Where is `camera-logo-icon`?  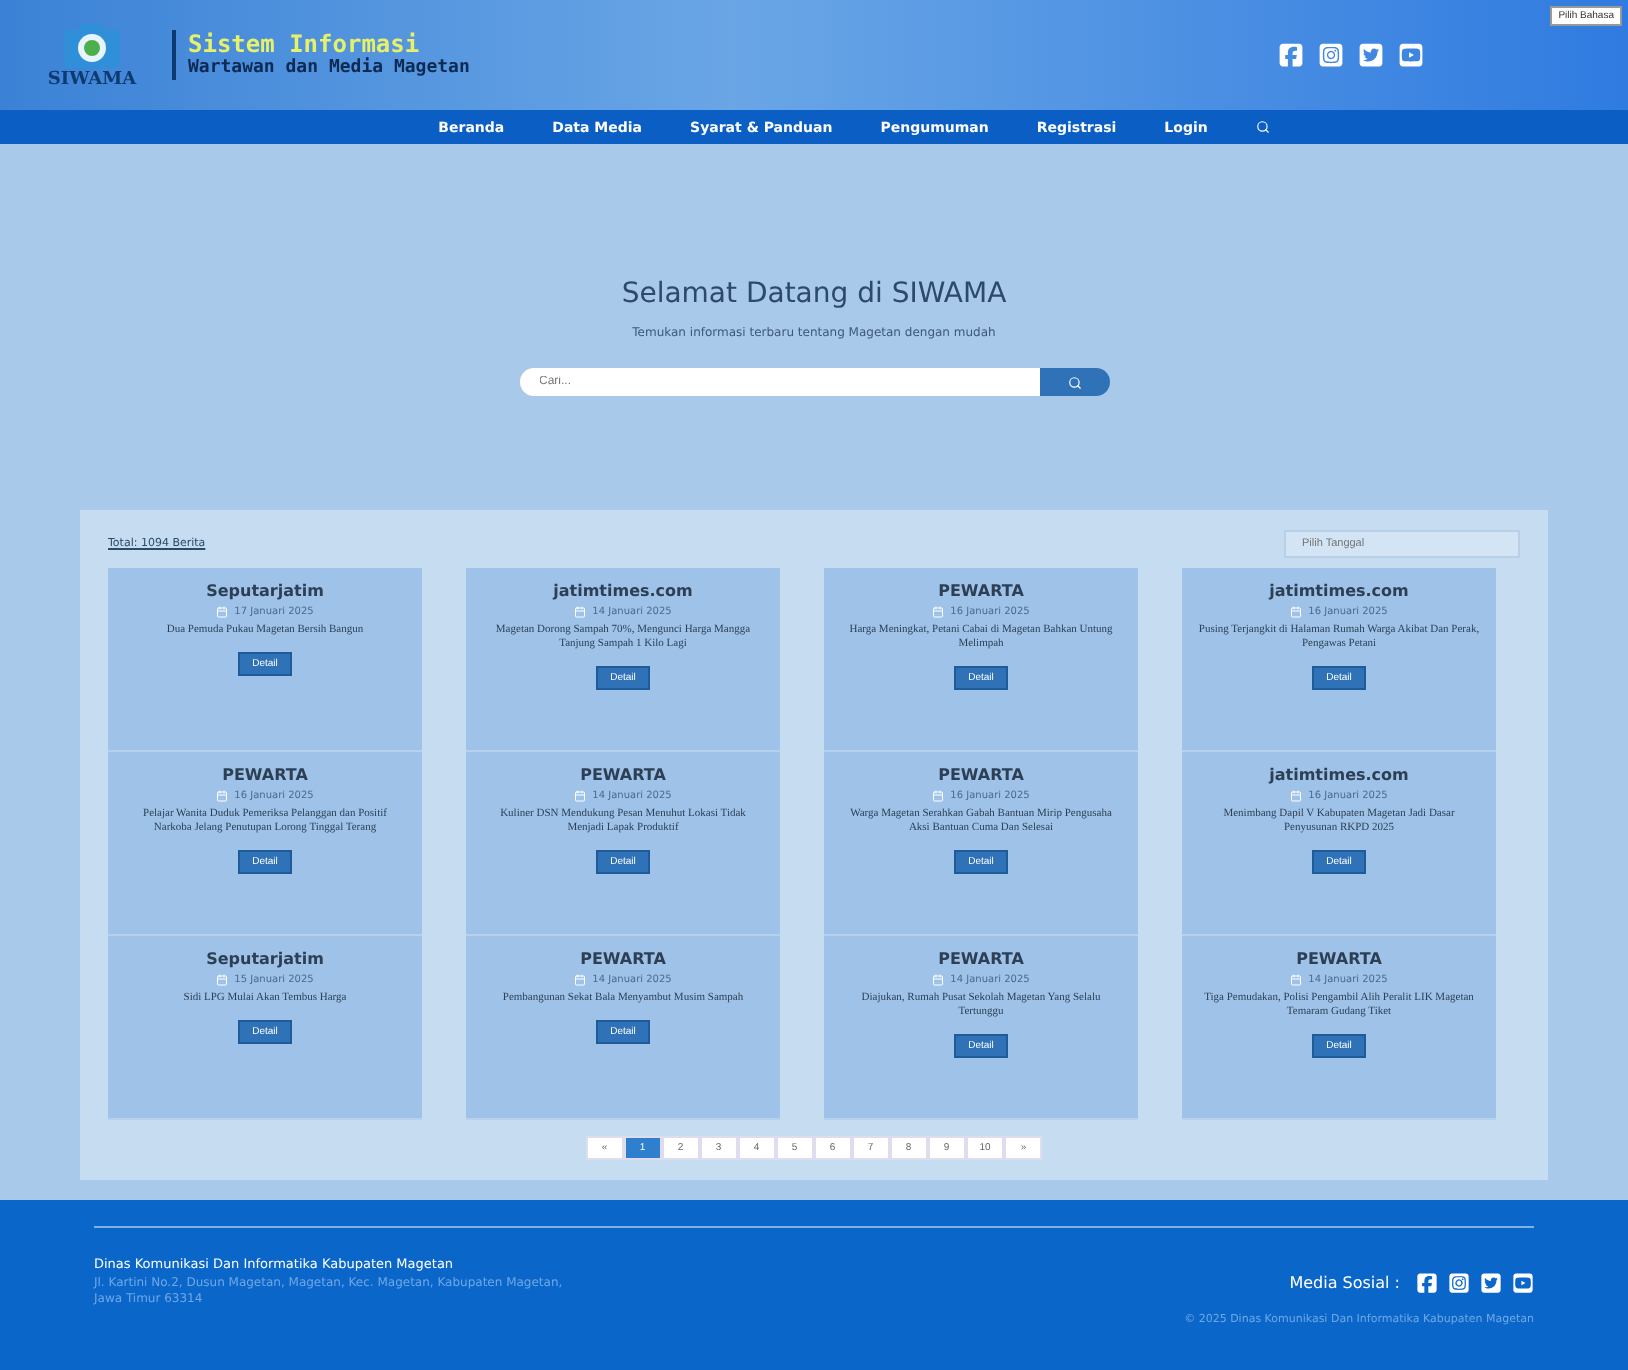
camera-logo-icon is located at coordinates (92, 45).